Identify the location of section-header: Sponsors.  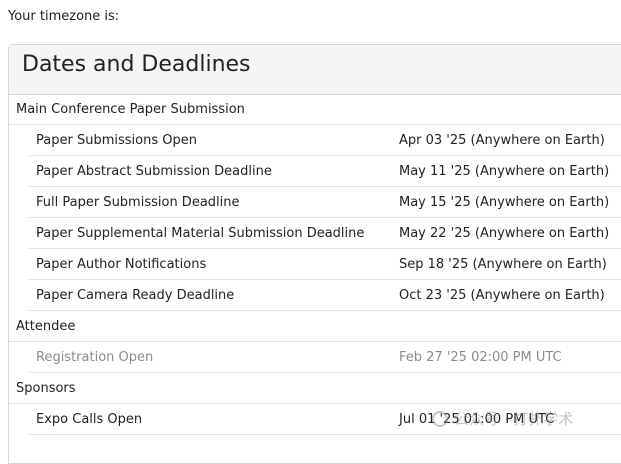
(315, 388).